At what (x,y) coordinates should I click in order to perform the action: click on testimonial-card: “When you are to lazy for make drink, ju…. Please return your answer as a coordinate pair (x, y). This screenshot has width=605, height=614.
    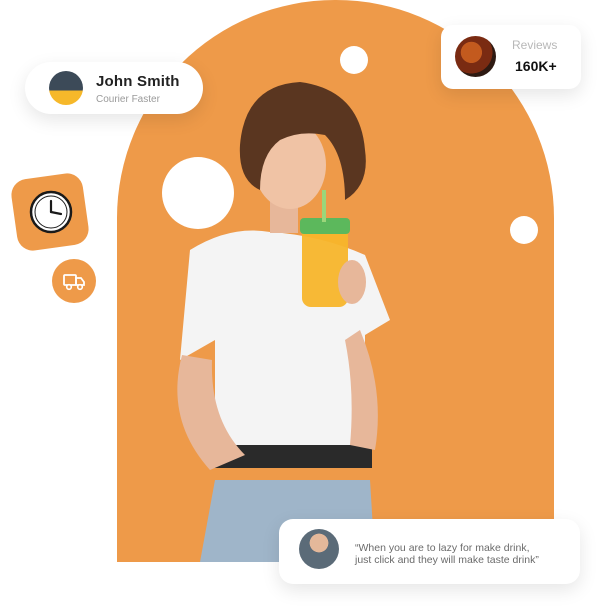
    Looking at the image, I should click on (429, 551).